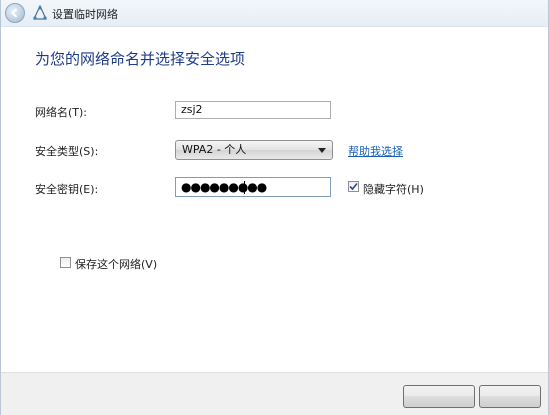  I want to click on cancel-button, so click(510, 396).